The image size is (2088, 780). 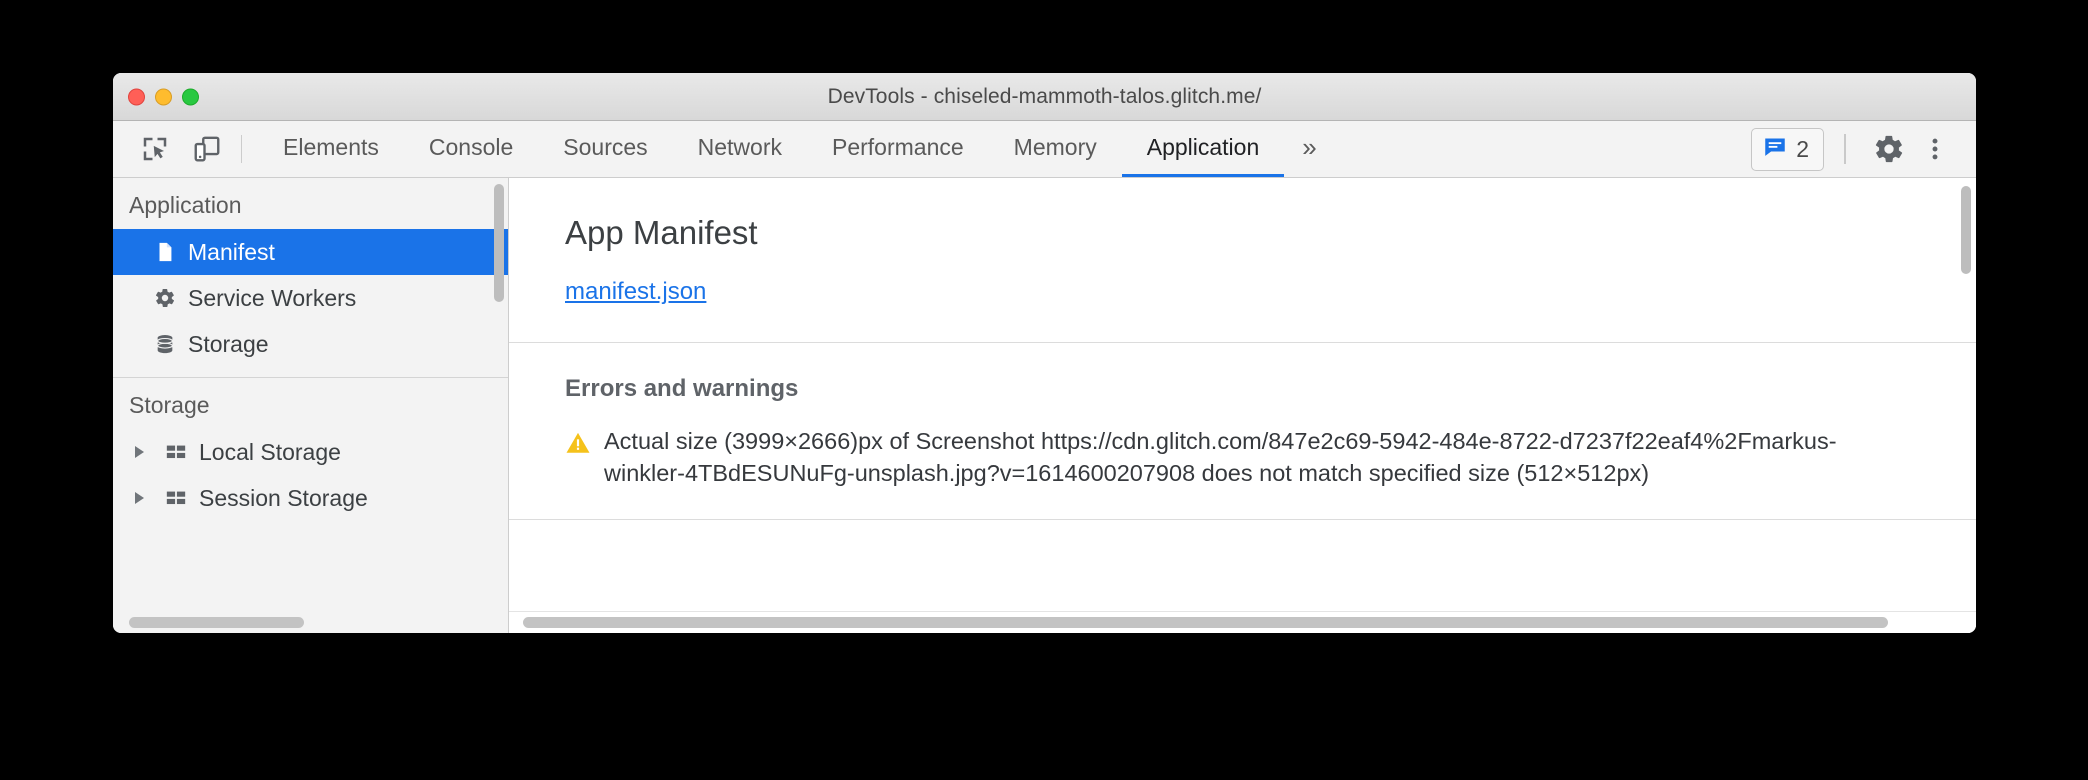 What do you see at coordinates (169, 405) in the screenshot?
I see `sidebar-section-storage-title: Storage` at bounding box center [169, 405].